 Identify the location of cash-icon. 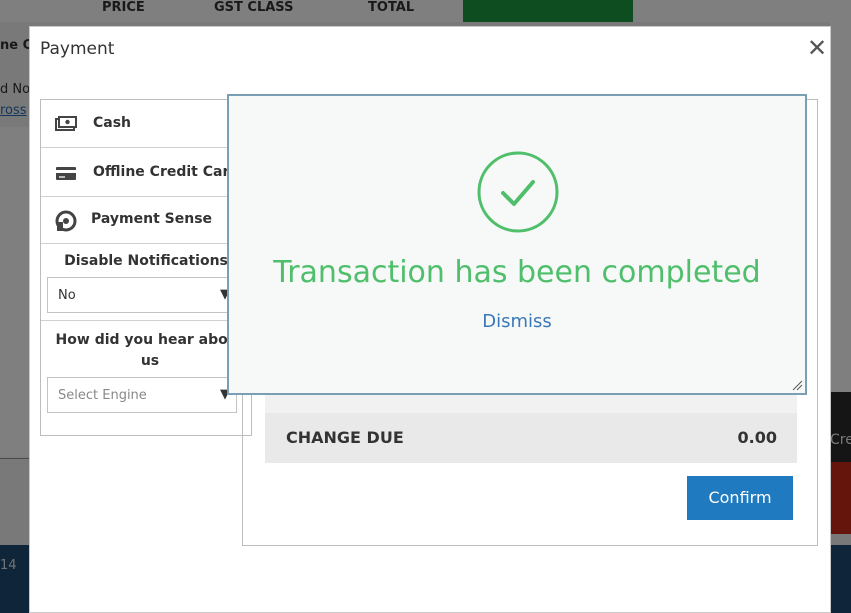
(66, 123).